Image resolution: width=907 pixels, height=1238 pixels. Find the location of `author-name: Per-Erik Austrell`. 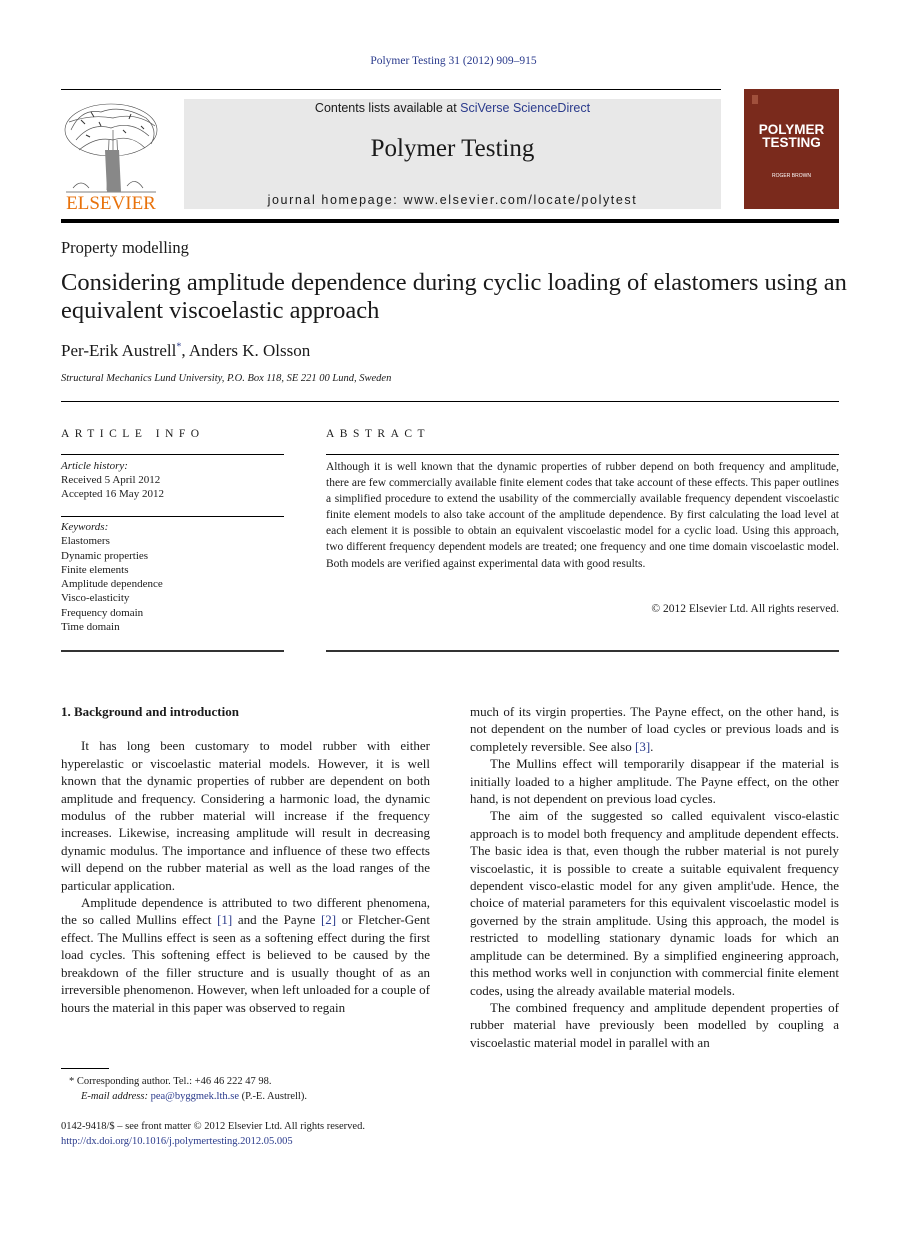

author-name: Per-Erik Austrell is located at coordinates (118, 350).